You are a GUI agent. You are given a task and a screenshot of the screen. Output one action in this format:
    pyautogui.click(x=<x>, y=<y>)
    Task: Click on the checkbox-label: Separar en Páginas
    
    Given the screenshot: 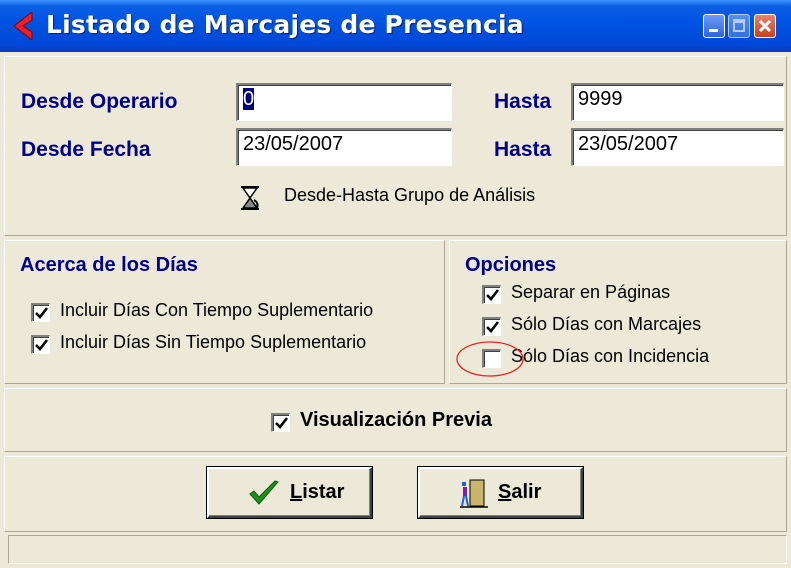 What is the action you would take?
    pyautogui.click(x=591, y=292)
    